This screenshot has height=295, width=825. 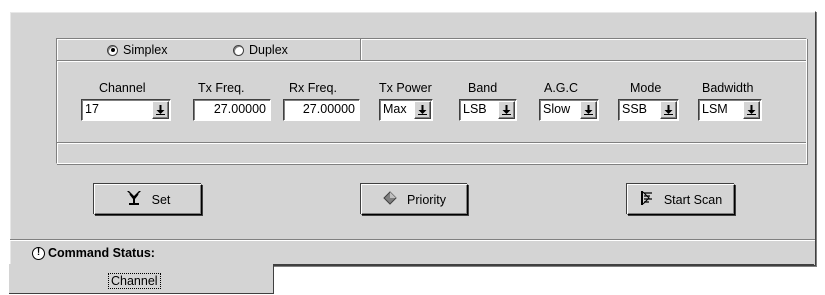 I want to click on priority-button: Priority, so click(x=414, y=199).